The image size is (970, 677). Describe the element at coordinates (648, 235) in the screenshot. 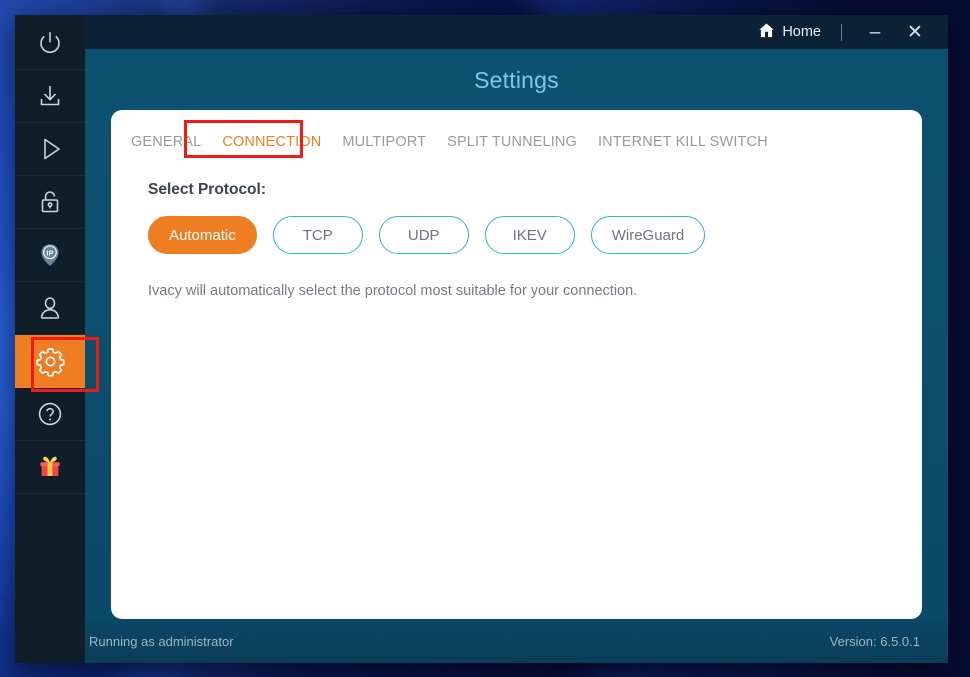

I see `protocol-option-wireguard: WireGuard` at that location.